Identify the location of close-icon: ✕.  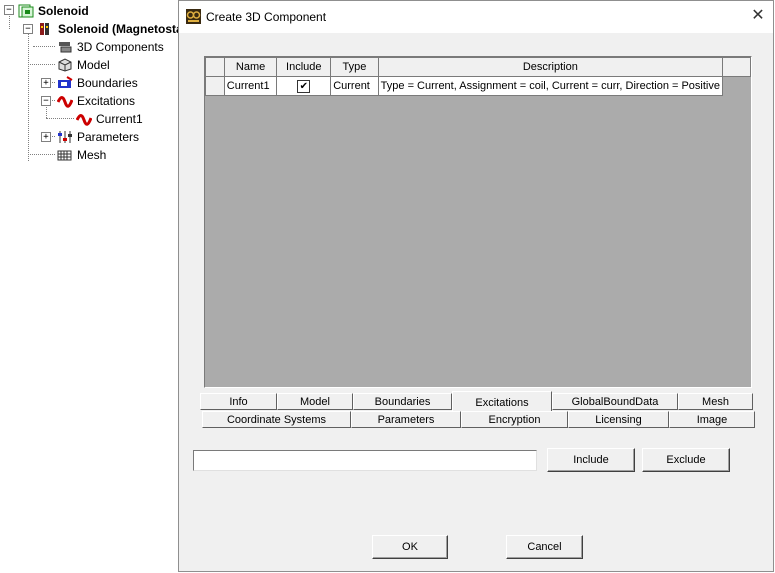
(758, 16).